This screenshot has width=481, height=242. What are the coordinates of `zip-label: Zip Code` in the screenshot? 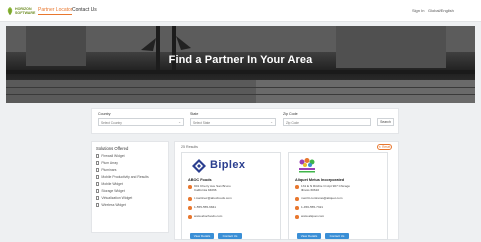 It's located at (290, 114).